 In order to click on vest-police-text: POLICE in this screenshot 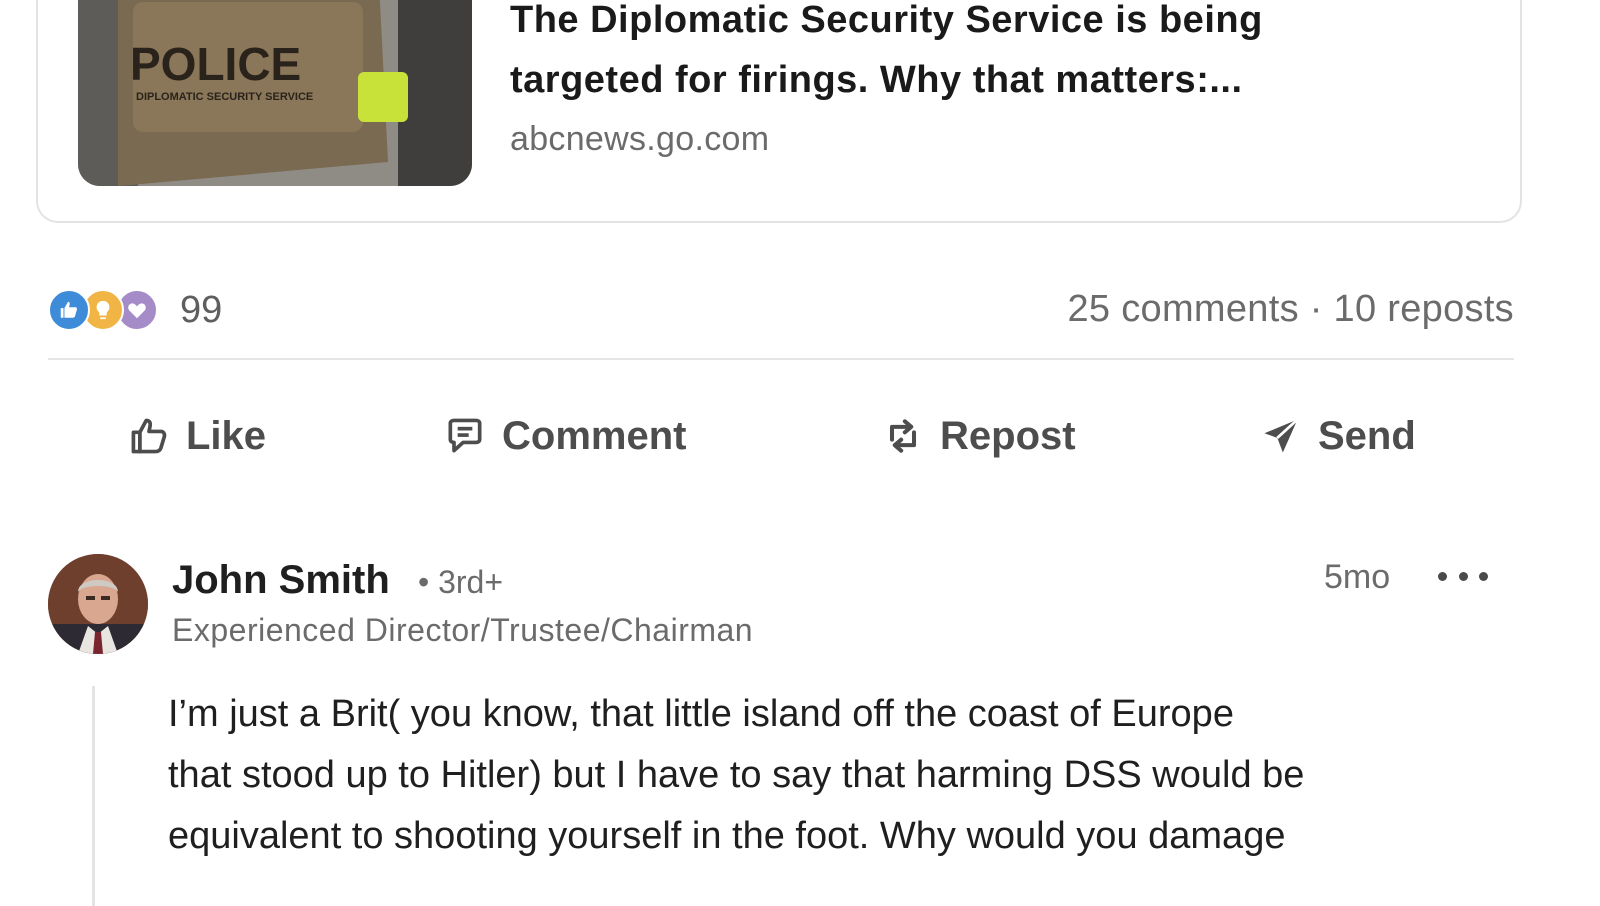, I will do `click(215, 64)`.